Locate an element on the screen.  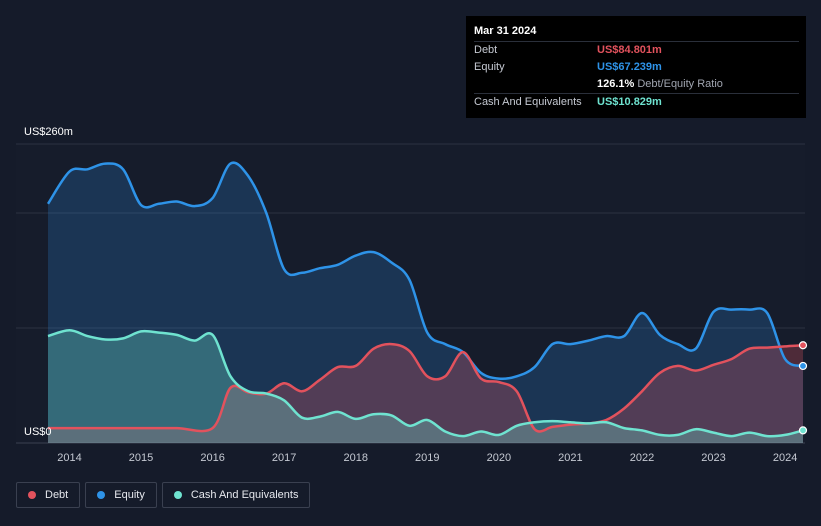
x-tick-label: 2018 is located at coordinates (355, 458).